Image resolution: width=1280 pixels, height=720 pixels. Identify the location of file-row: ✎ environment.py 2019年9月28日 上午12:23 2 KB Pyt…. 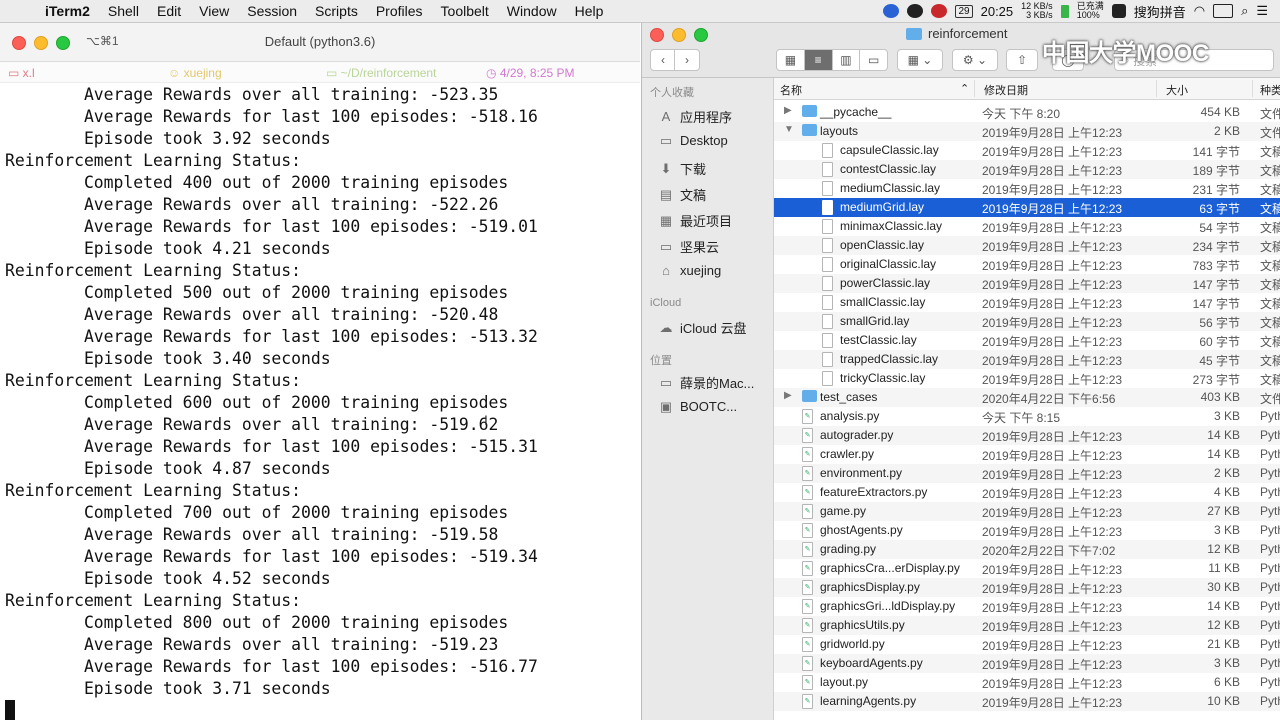
(1027, 473).